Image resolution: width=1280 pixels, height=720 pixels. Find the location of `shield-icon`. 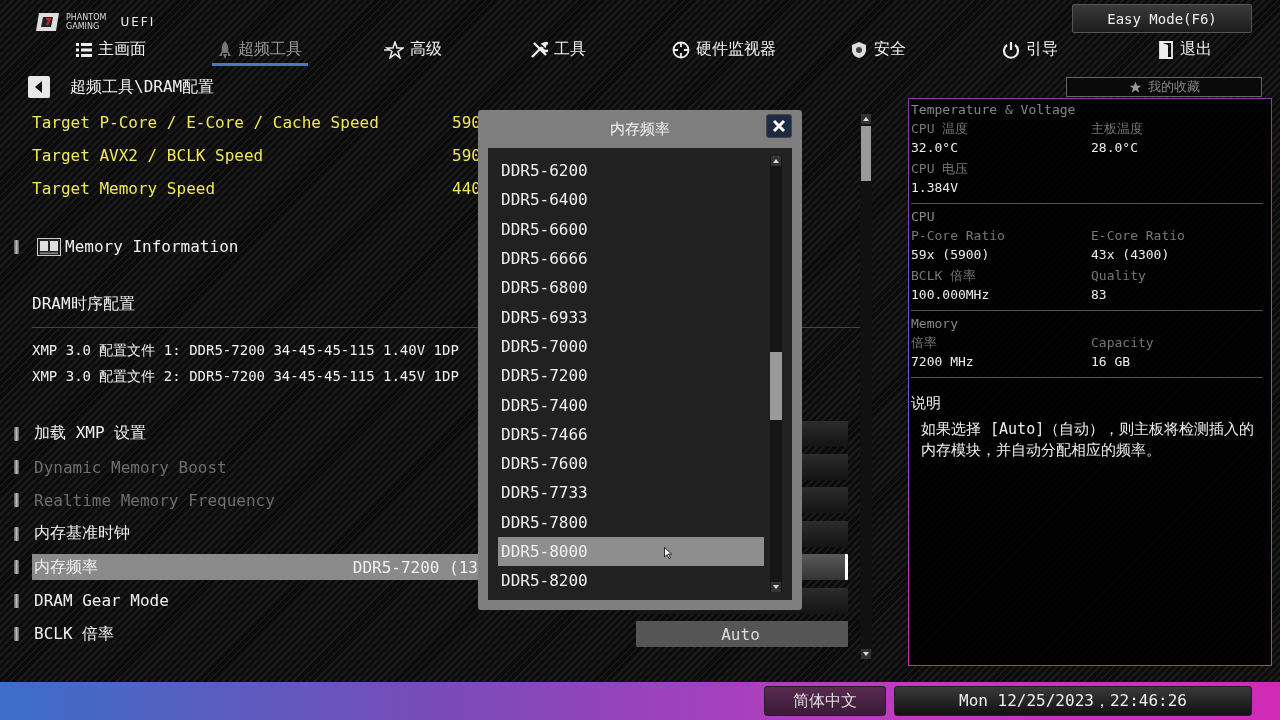

shield-icon is located at coordinates (859, 49).